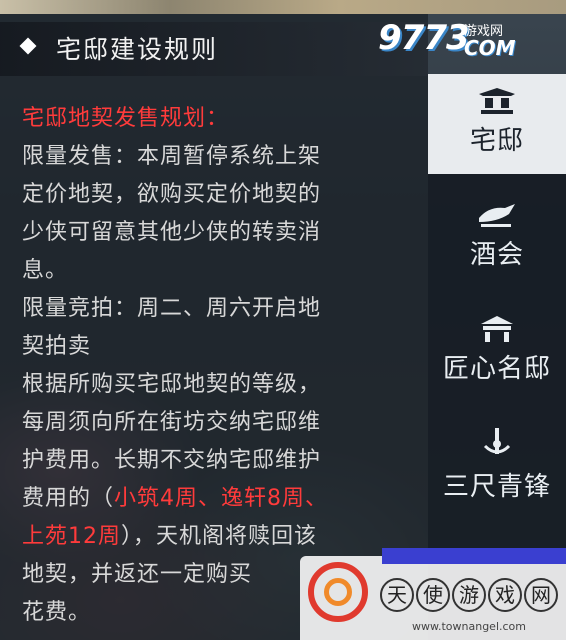 The height and width of the screenshot is (640, 566). Describe the element at coordinates (219, 536) in the screenshot. I see `text-plain: ），天机阁将赎回该` at that location.